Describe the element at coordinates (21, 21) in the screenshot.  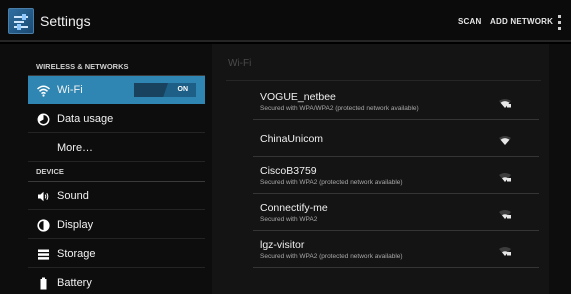
I see `settings-app-icon` at that location.